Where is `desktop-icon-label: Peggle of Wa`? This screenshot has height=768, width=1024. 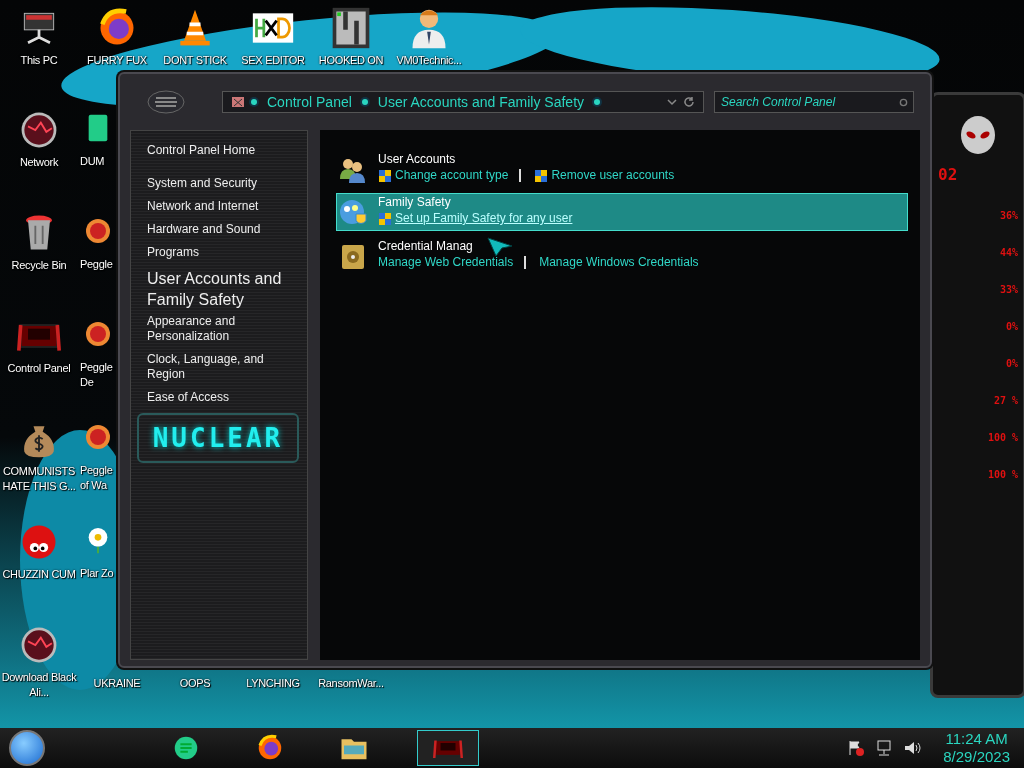 desktop-icon-label: Peggle of Wa is located at coordinates (98, 478).